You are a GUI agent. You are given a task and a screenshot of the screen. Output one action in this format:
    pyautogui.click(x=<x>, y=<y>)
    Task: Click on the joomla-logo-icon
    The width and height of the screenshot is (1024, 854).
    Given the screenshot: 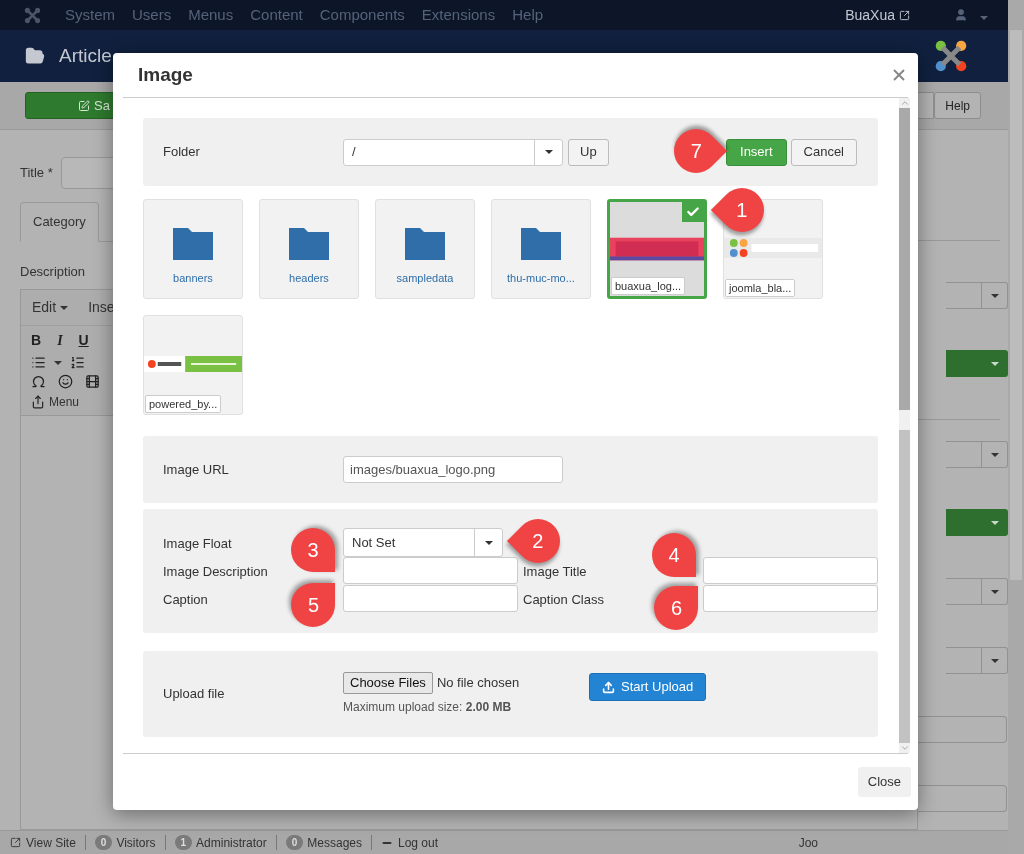 What is the action you would take?
    pyautogui.click(x=951, y=56)
    